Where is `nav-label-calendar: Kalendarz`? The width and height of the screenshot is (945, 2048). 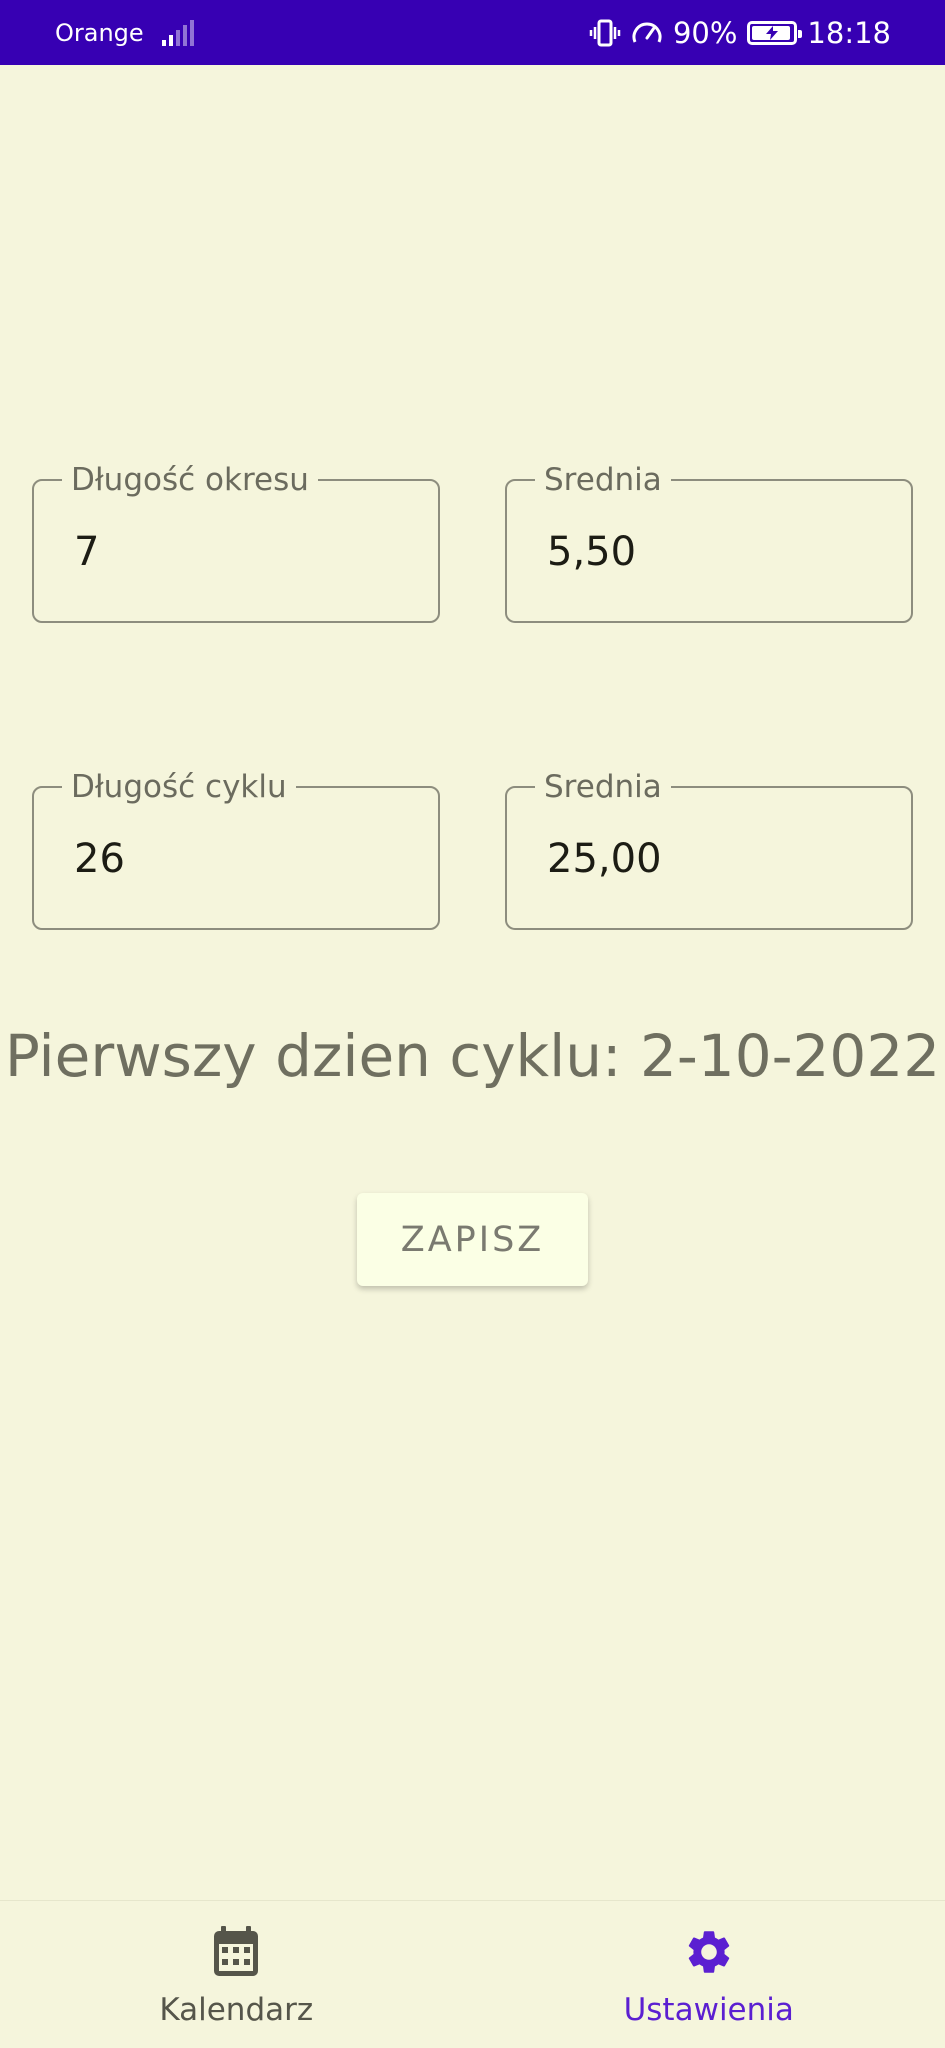 nav-label-calendar: Kalendarz is located at coordinates (236, 2010).